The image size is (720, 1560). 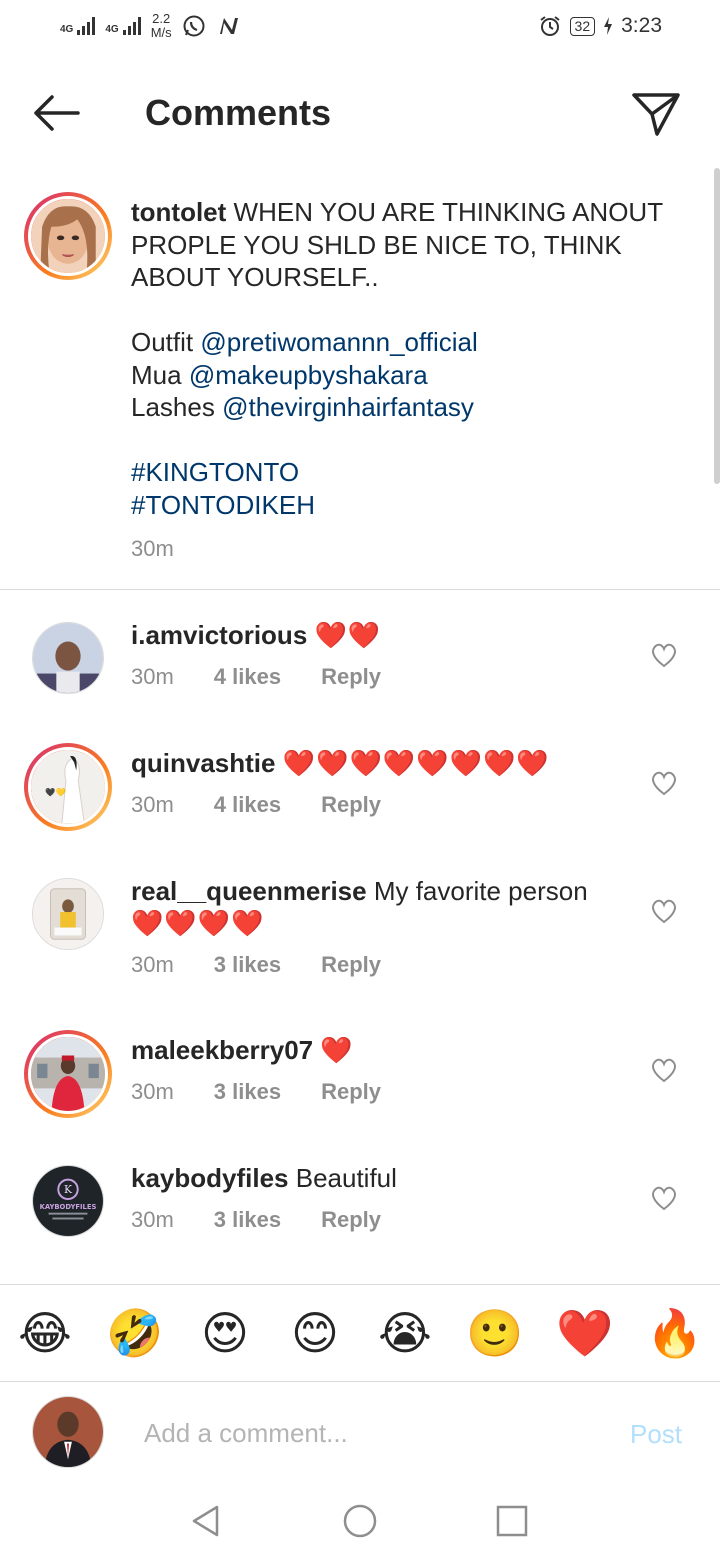 I want to click on nav-back-button, so click(x=206, y=1521).